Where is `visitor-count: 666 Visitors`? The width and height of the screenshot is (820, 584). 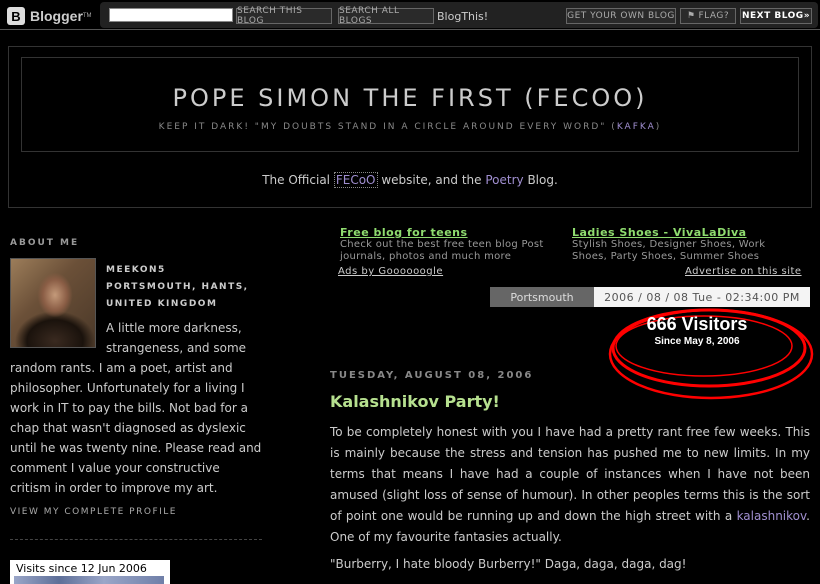 visitor-count: 666 Visitors is located at coordinates (697, 324).